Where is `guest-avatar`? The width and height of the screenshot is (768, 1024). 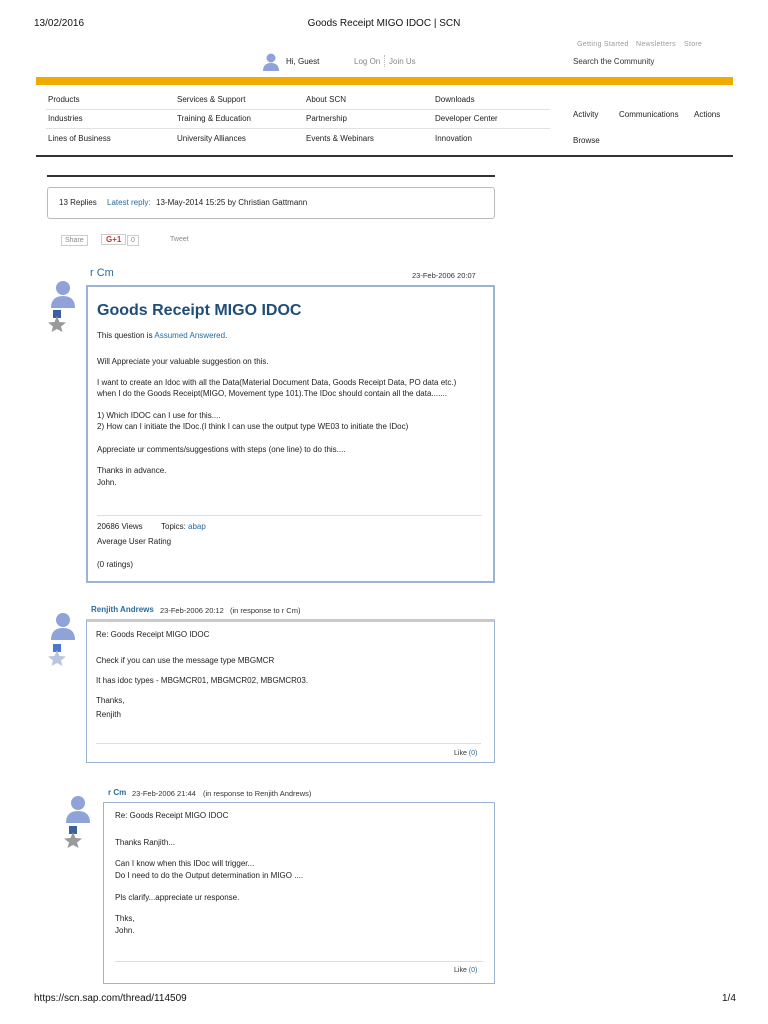
guest-avatar is located at coordinates (271, 62).